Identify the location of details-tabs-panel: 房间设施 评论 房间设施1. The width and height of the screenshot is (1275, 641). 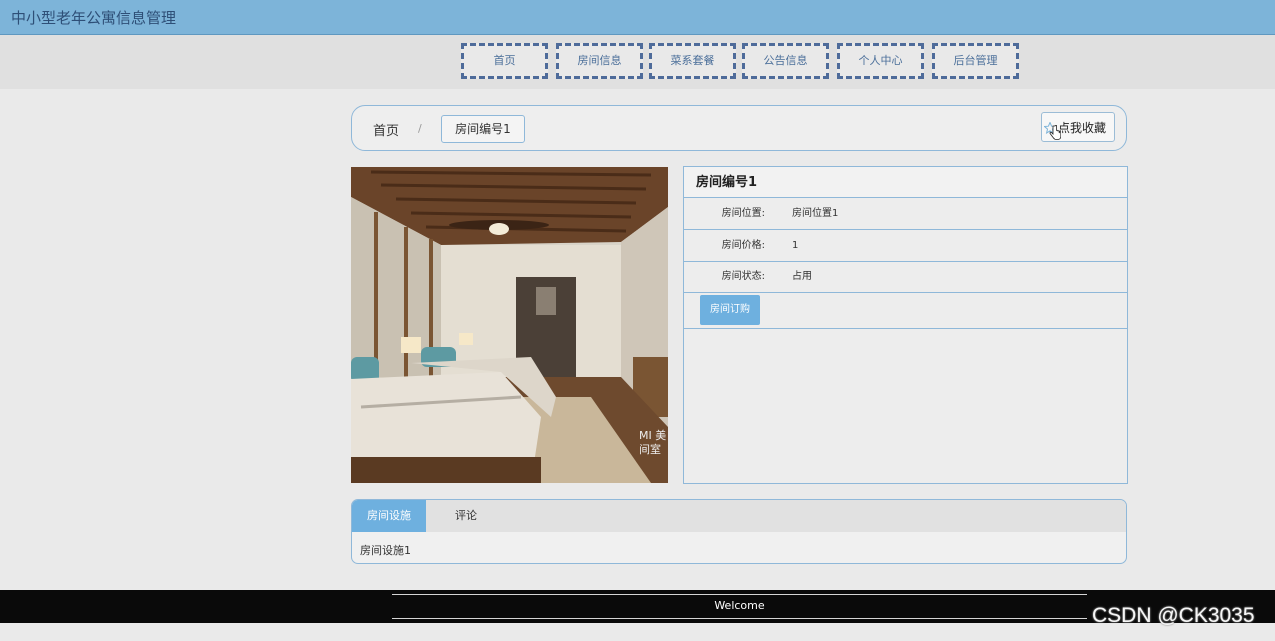
(739, 531).